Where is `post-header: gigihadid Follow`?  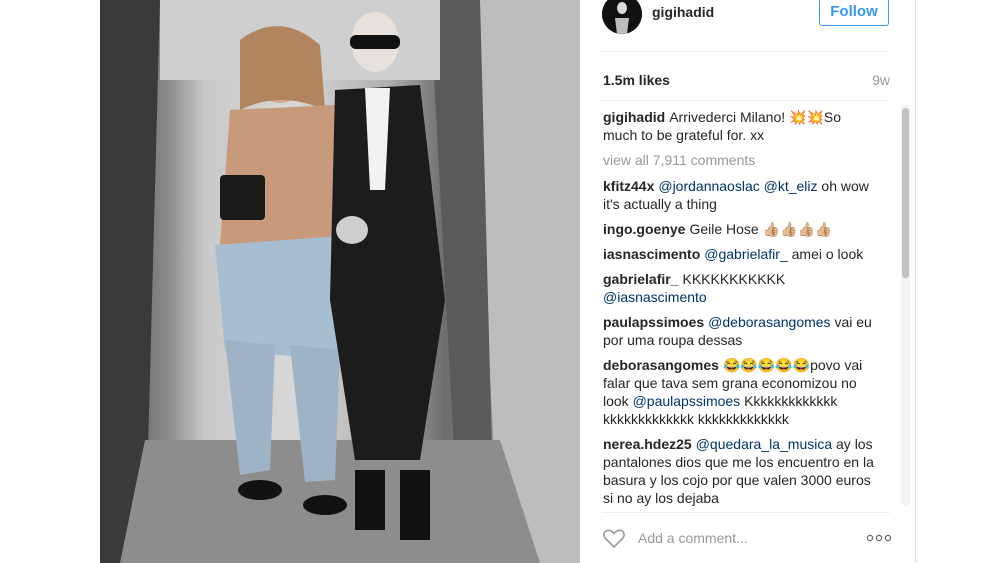
post-header: gigihadid Follow is located at coordinates (747, 25).